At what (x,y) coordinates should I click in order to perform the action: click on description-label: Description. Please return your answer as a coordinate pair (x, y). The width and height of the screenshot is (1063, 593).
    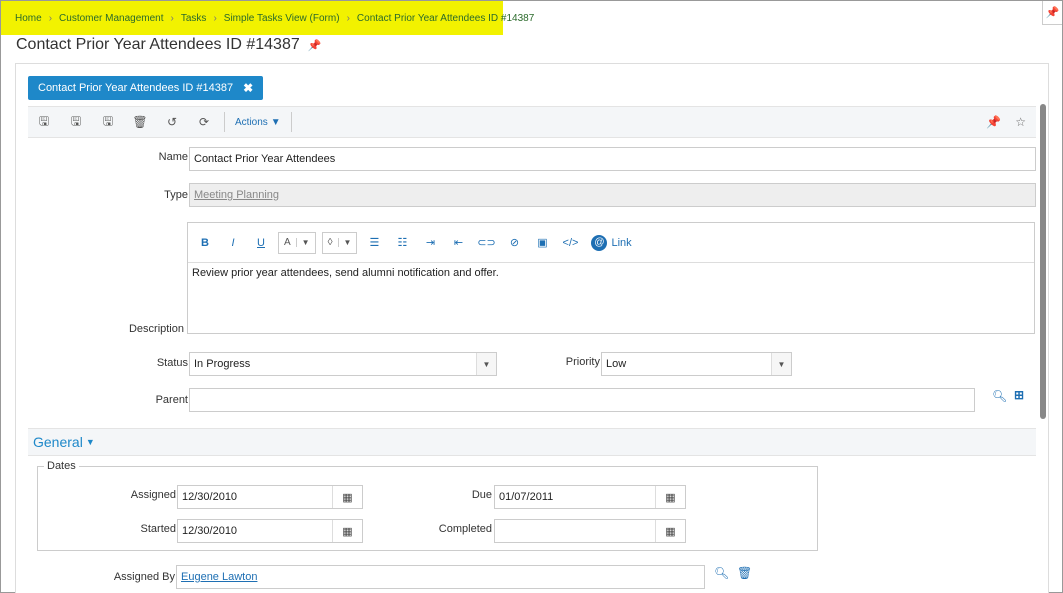
    Looking at the image, I should click on (156, 329).